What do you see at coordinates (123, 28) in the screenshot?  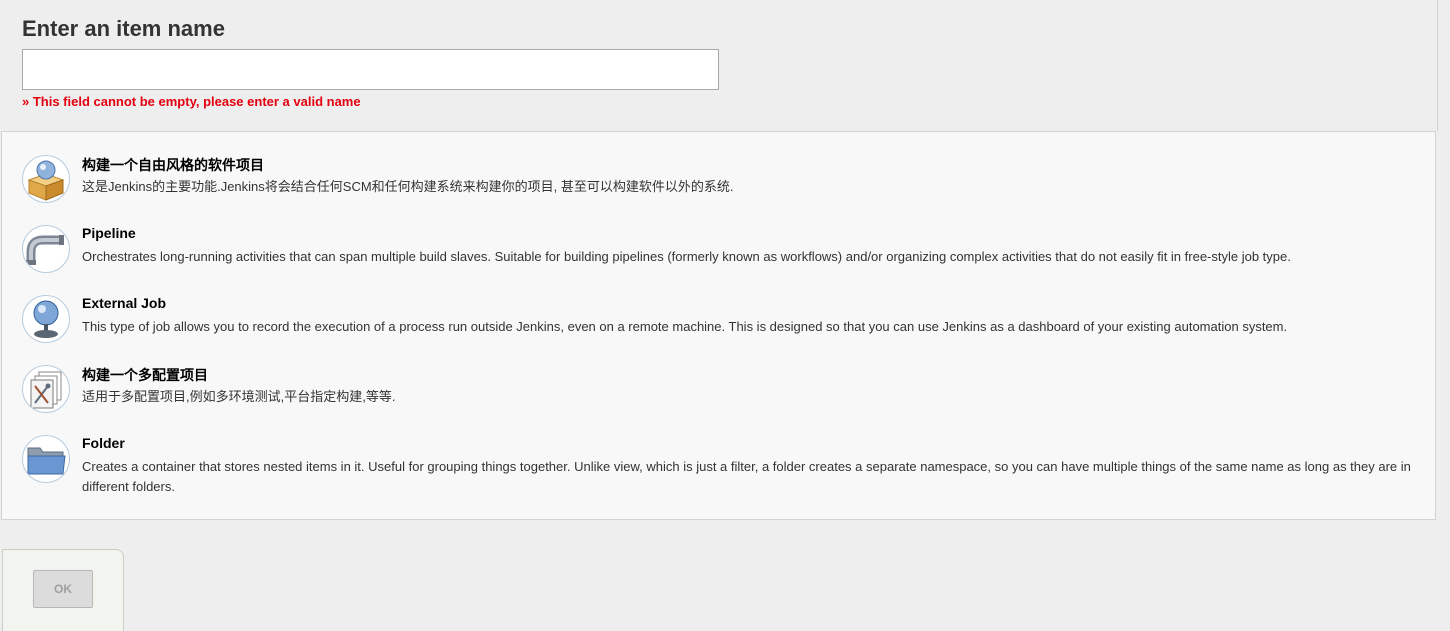 I see `item-name-label: Enter an item name` at bounding box center [123, 28].